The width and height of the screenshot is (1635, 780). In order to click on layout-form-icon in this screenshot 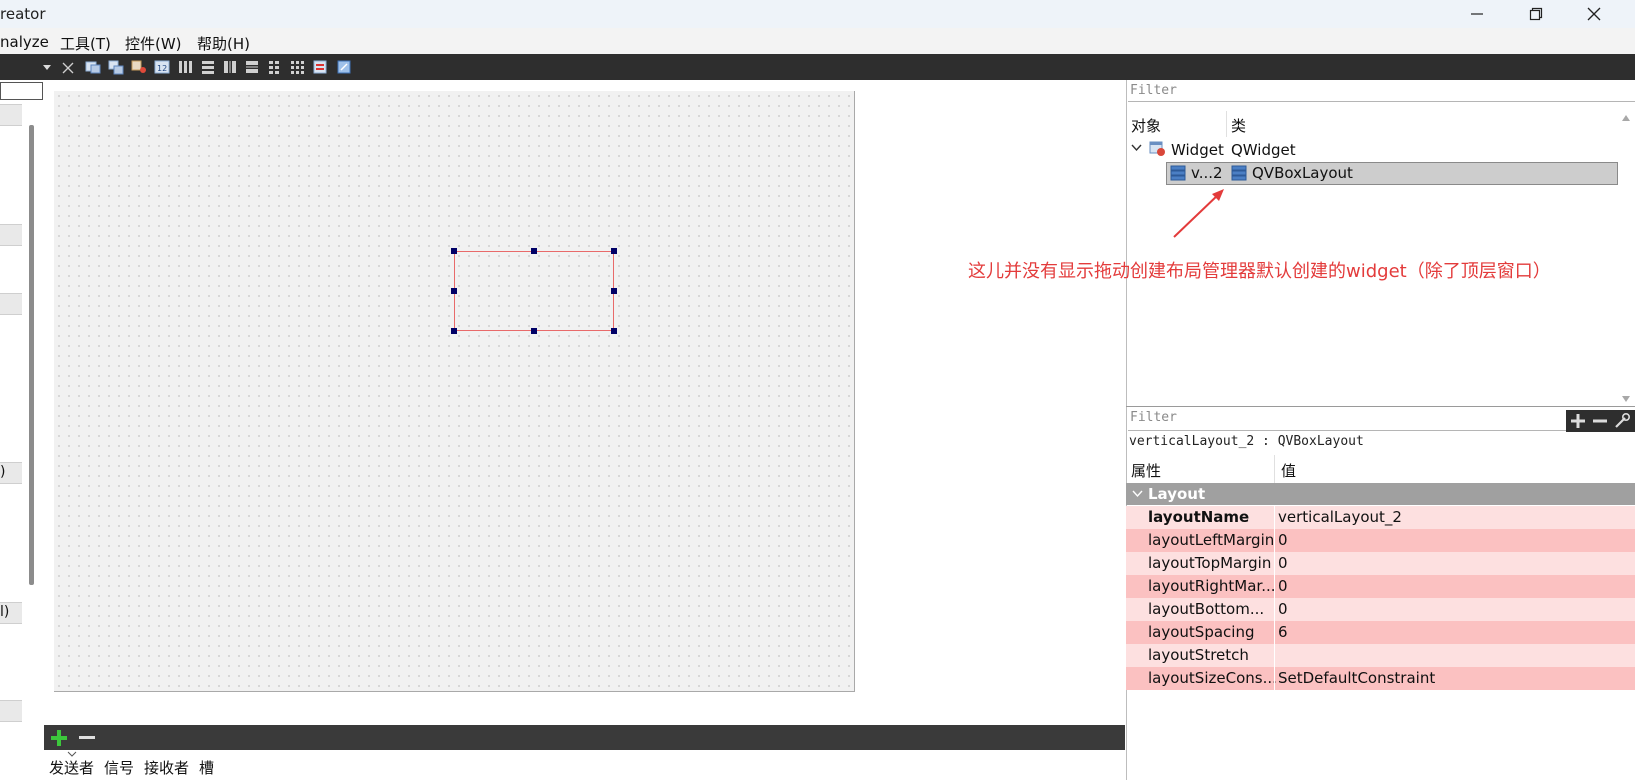, I will do `click(274, 67)`.